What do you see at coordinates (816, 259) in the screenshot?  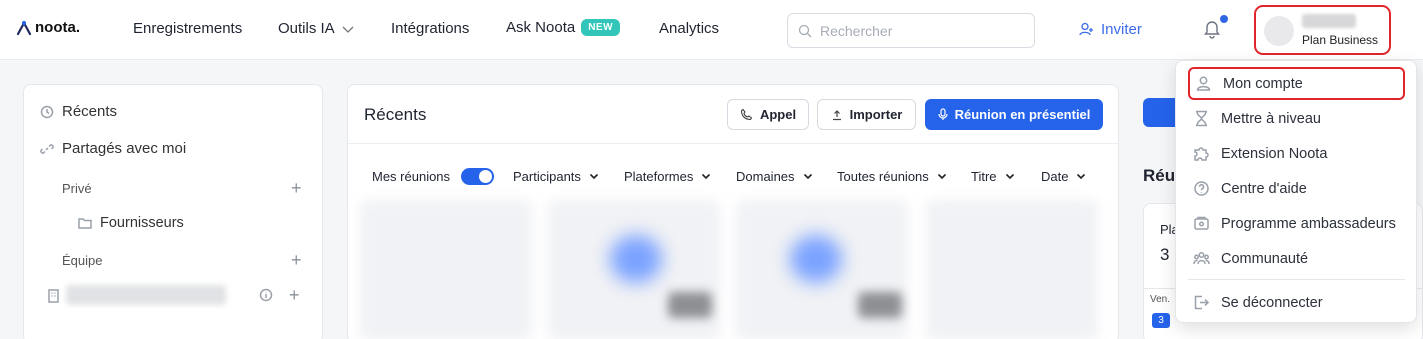 I see `blurred-meeting-graphic` at bounding box center [816, 259].